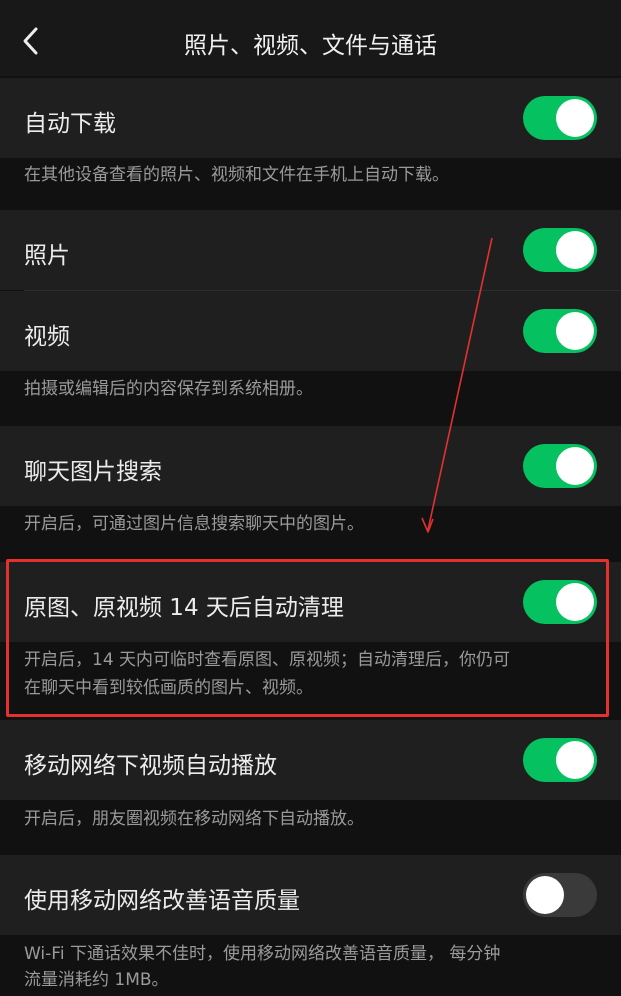 The image size is (621, 996). What do you see at coordinates (236, 175) in the screenshot?
I see `auto-download-note: 在其他设备查看的照片、视频和文件在手机上自动下载。` at bounding box center [236, 175].